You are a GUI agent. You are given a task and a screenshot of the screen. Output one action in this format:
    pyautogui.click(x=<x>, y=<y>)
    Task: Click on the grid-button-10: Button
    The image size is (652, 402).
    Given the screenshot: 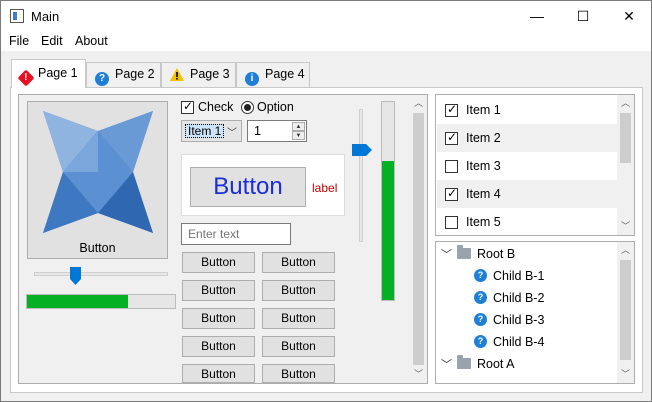 What is the action you would take?
    pyautogui.click(x=298, y=373)
    